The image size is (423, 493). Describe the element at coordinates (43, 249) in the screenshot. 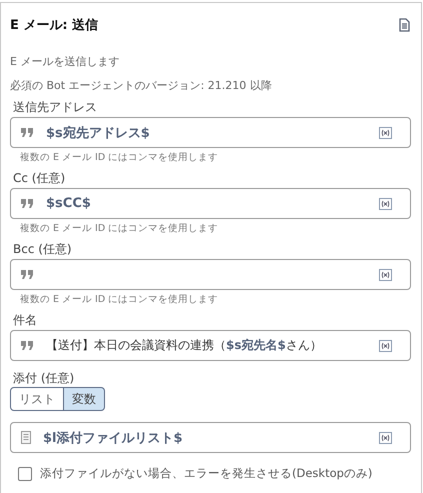

I see `field-label: Bcc (任意)` at that location.